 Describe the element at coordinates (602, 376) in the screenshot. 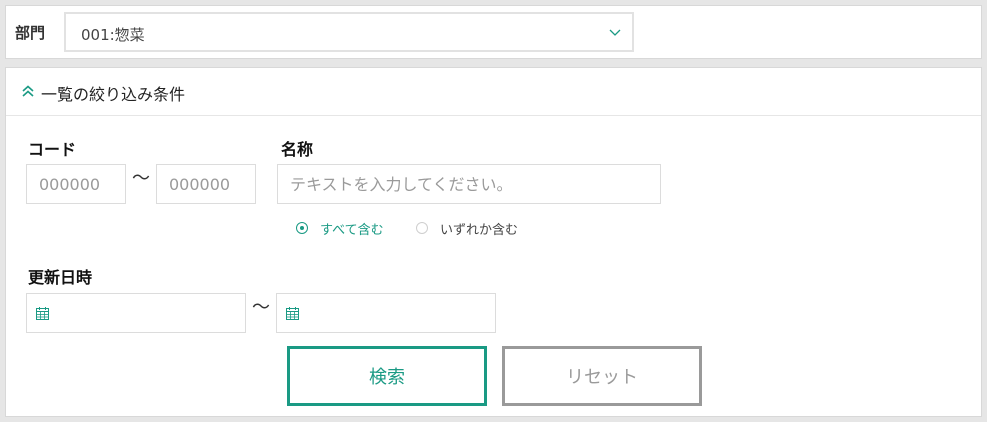

I see `reset-button: リセット` at that location.